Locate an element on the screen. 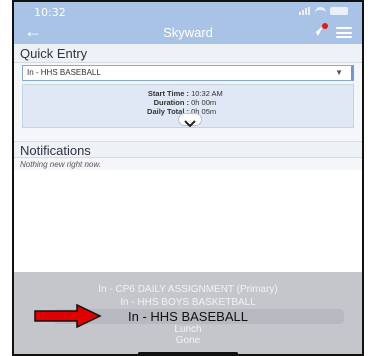  header-bar: 10:32 ← Skyward is located at coordinates (188, 23).